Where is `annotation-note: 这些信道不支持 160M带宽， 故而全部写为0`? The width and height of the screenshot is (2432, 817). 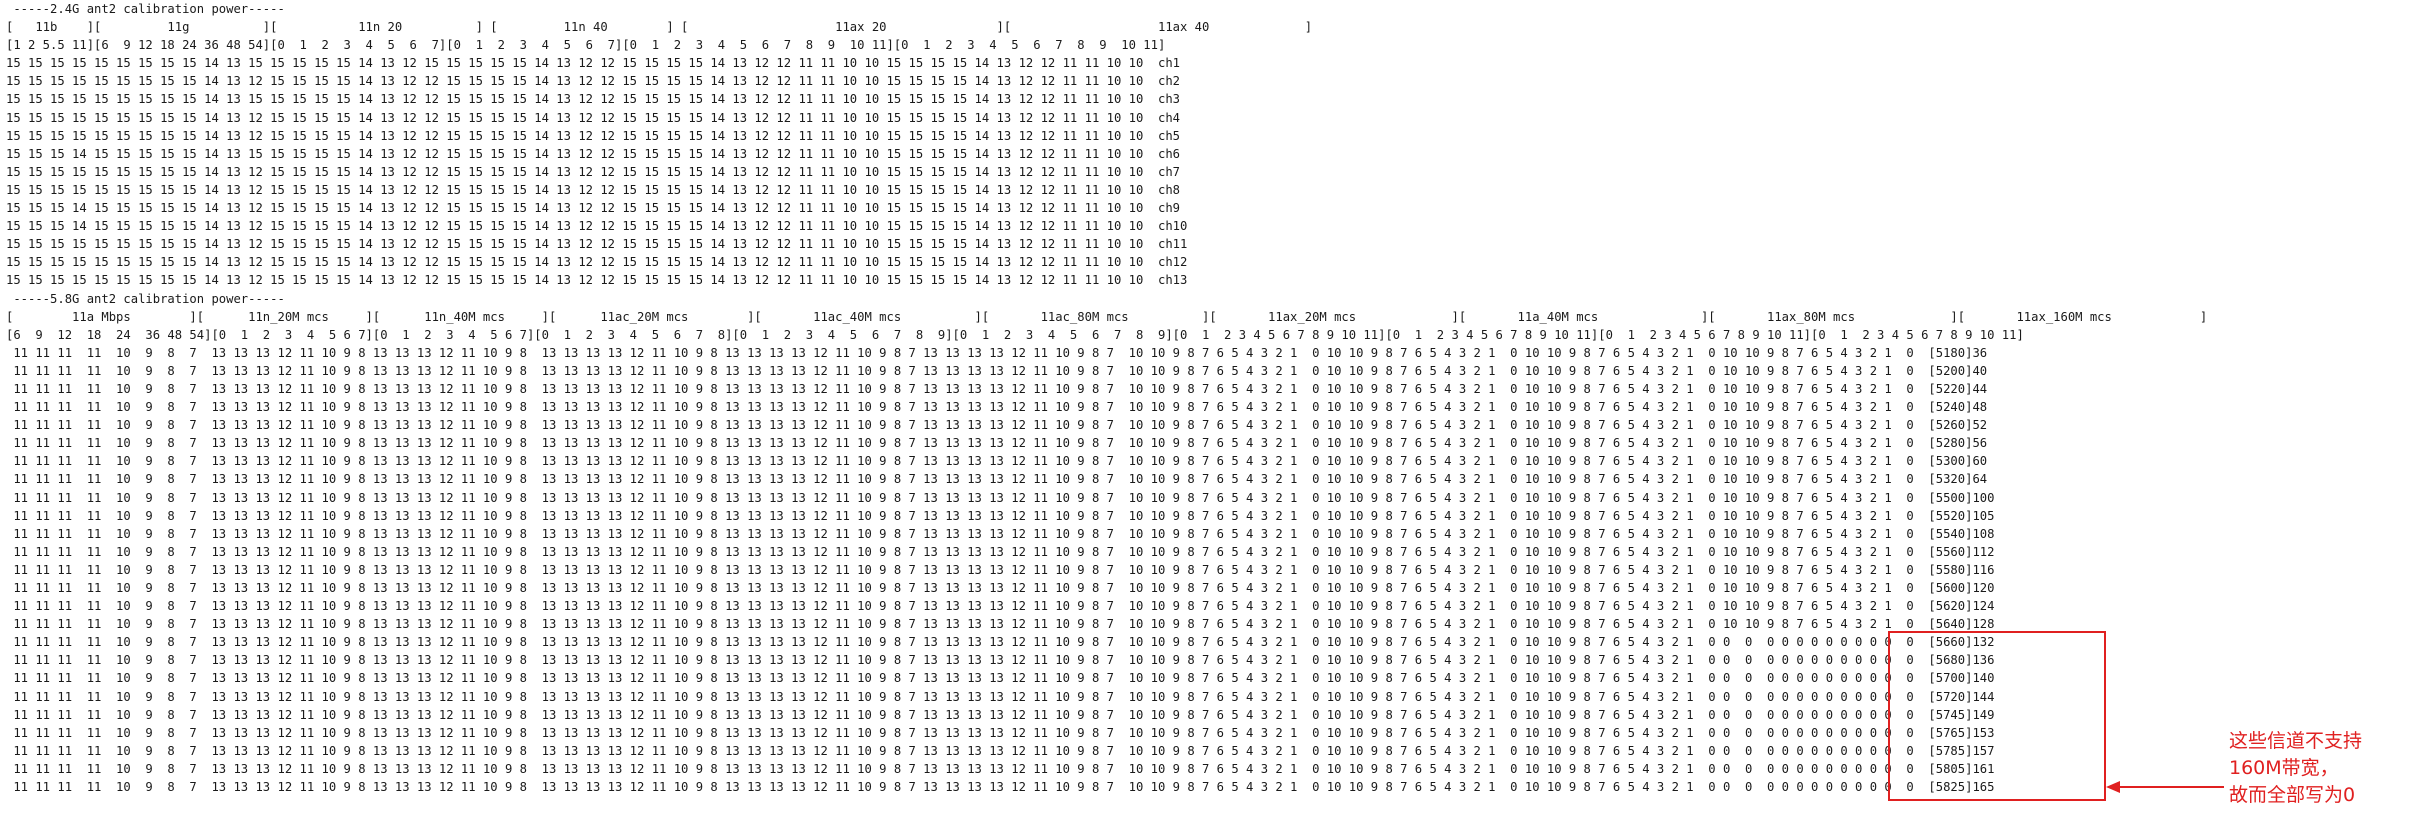 annotation-note: 这些信道不支持 160M带宽， 故而全部写为0 is located at coordinates (2295, 768).